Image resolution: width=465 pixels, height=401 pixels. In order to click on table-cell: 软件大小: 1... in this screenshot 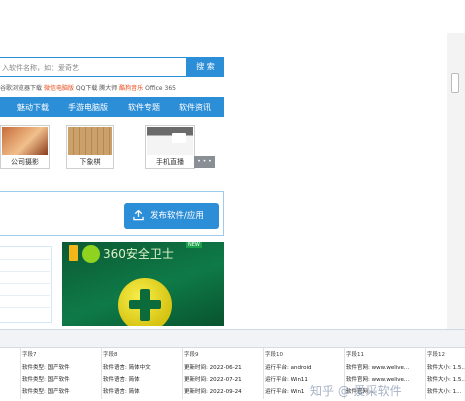, I will do `click(444, 392)`.